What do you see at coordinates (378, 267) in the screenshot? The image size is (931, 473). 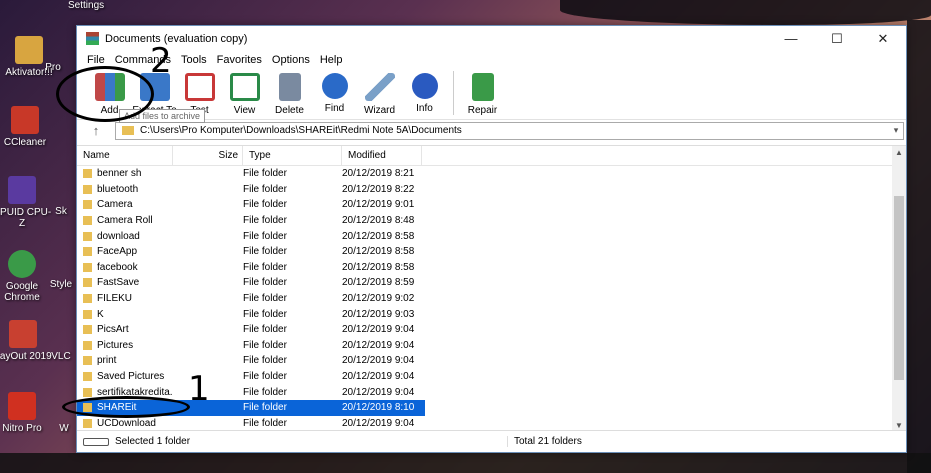 I see `file-modified: 20/12/2019 8:58` at bounding box center [378, 267].